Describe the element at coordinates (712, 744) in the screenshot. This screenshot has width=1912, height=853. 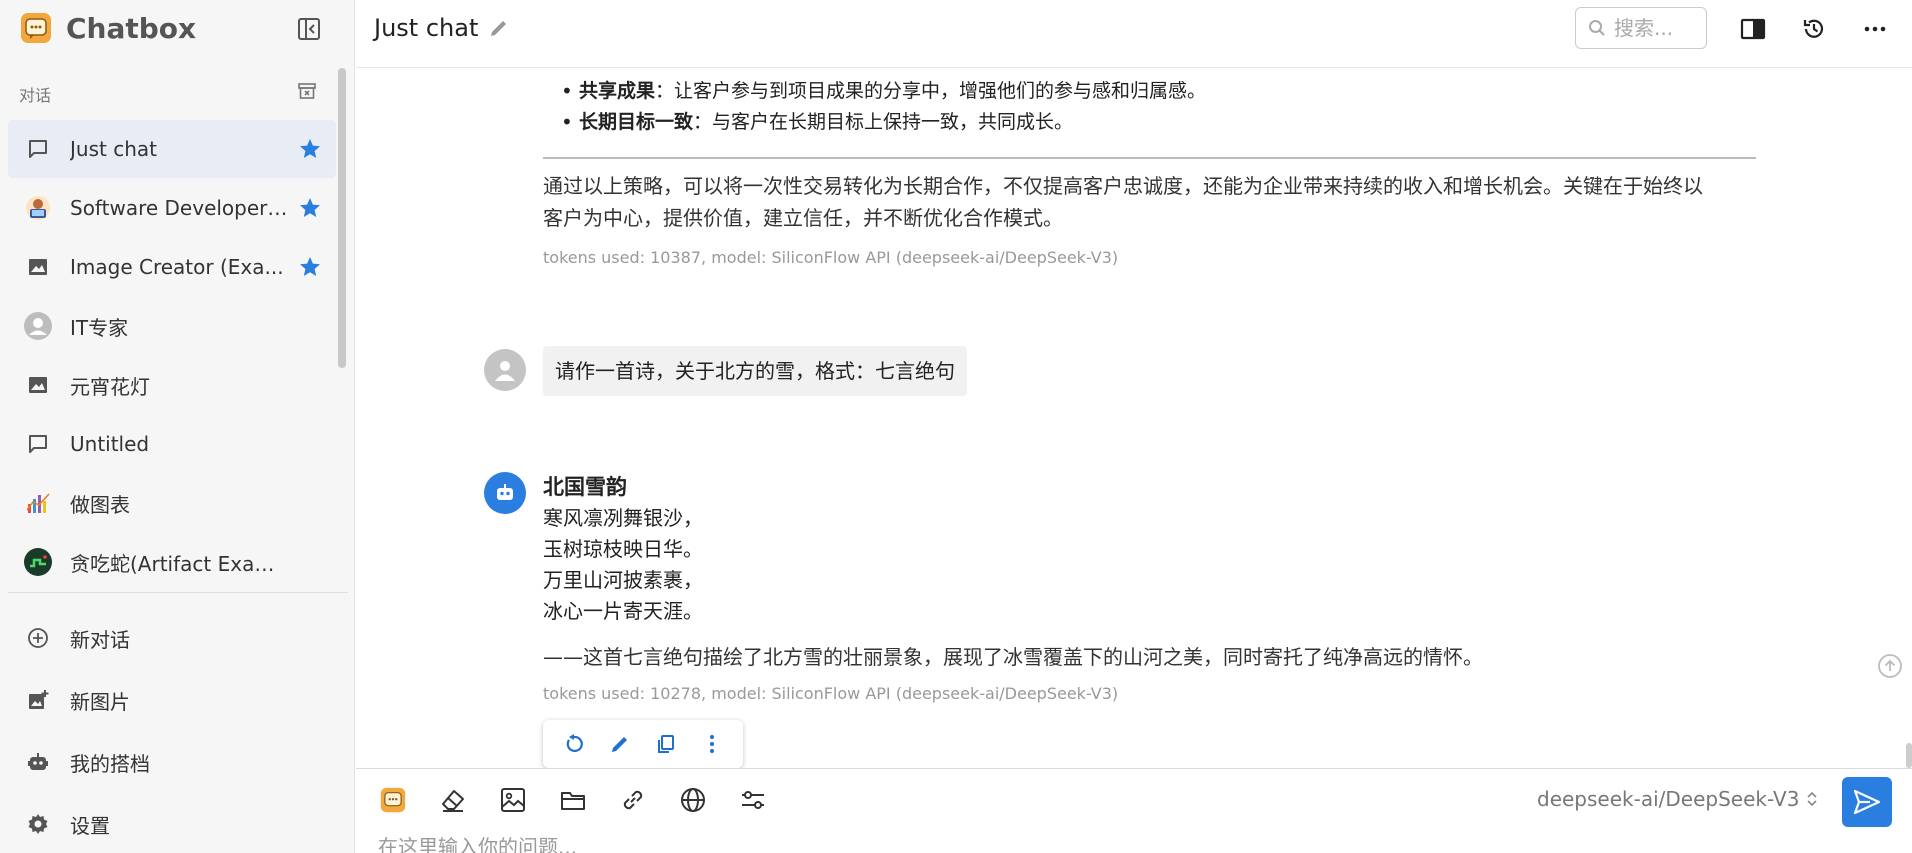
I see `message-more-button` at that location.